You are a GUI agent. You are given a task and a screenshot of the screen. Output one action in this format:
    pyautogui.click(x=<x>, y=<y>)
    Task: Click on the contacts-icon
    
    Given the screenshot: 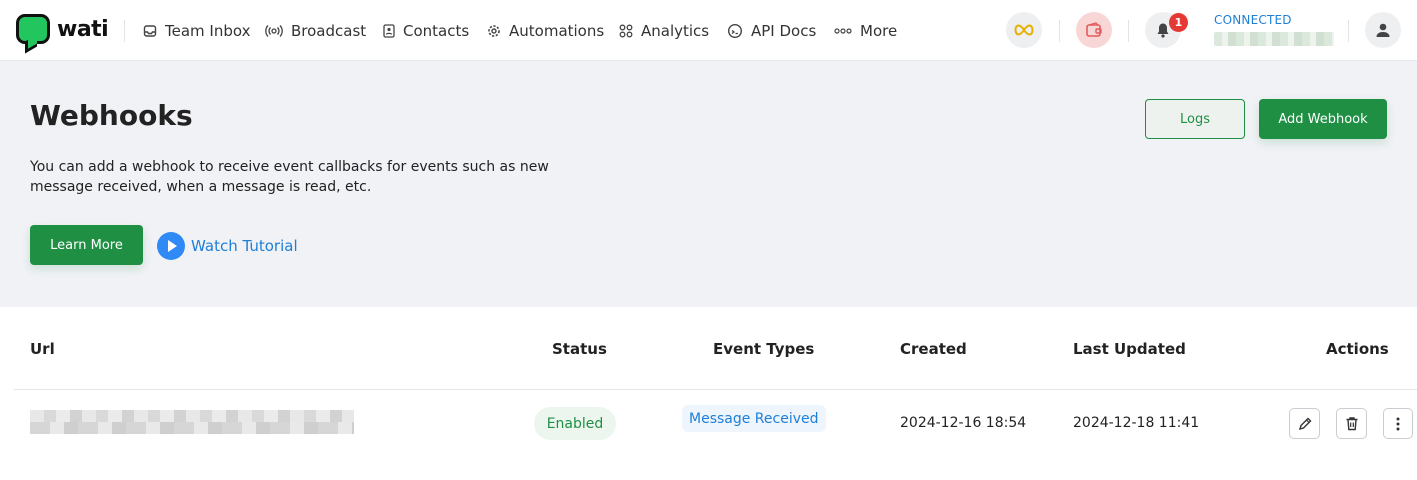 What is the action you would take?
    pyautogui.click(x=389, y=31)
    